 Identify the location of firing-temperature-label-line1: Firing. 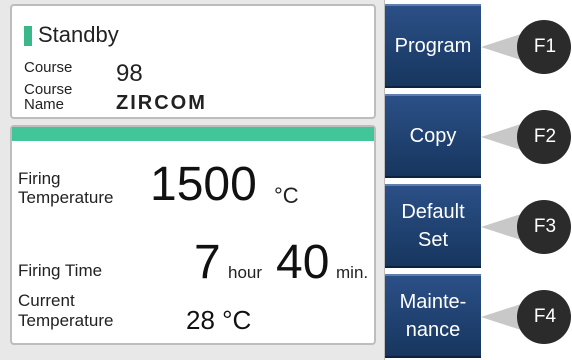
(39, 178).